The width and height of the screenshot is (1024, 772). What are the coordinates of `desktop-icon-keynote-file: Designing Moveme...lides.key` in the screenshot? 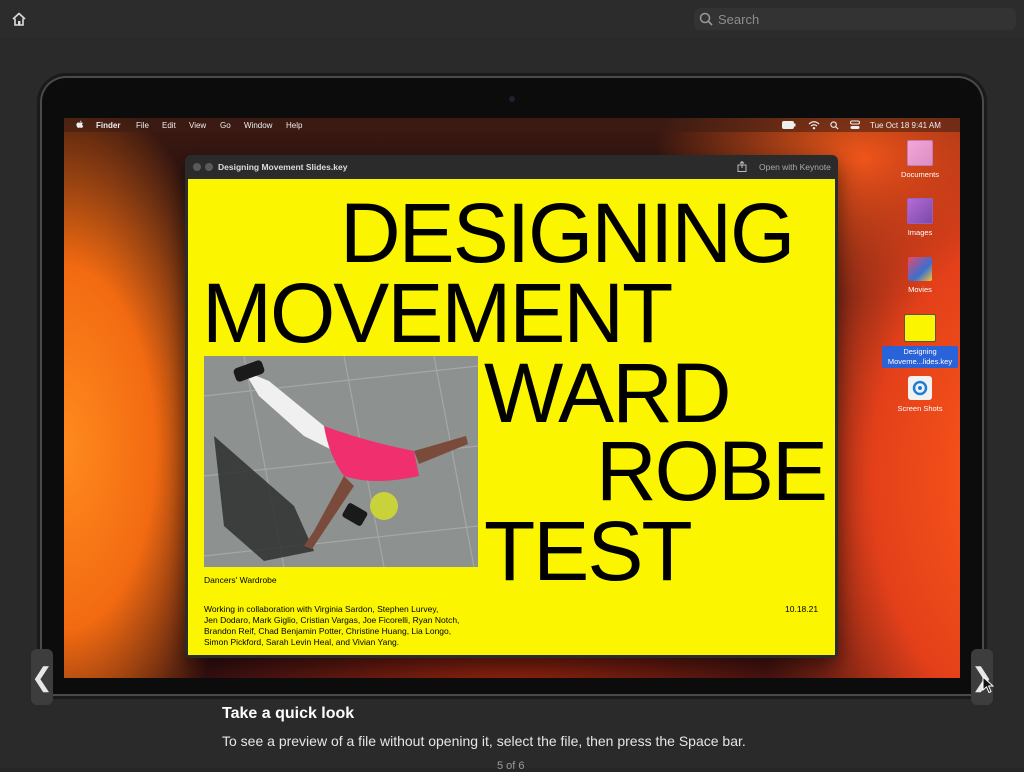 It's located at (920, 341).